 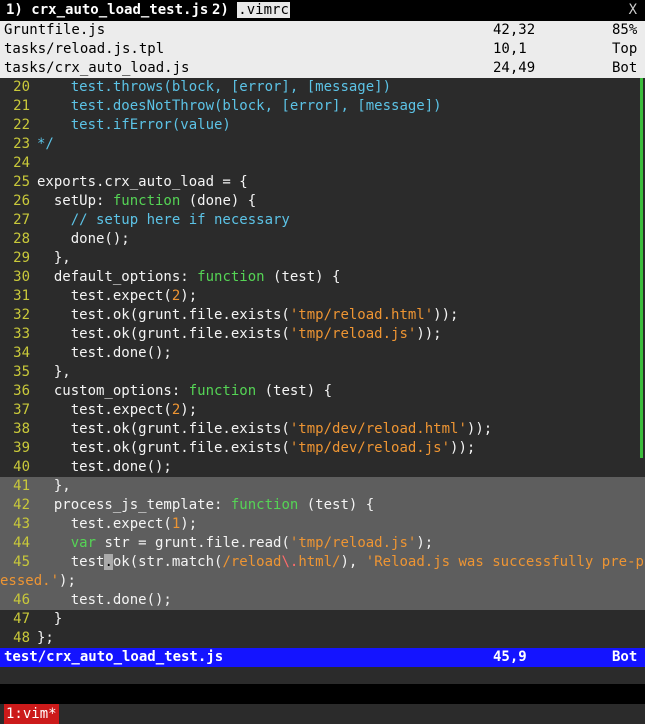 I want to click on buffer-name: tasks/reload.js.tpl, so click(x=84, y=49).